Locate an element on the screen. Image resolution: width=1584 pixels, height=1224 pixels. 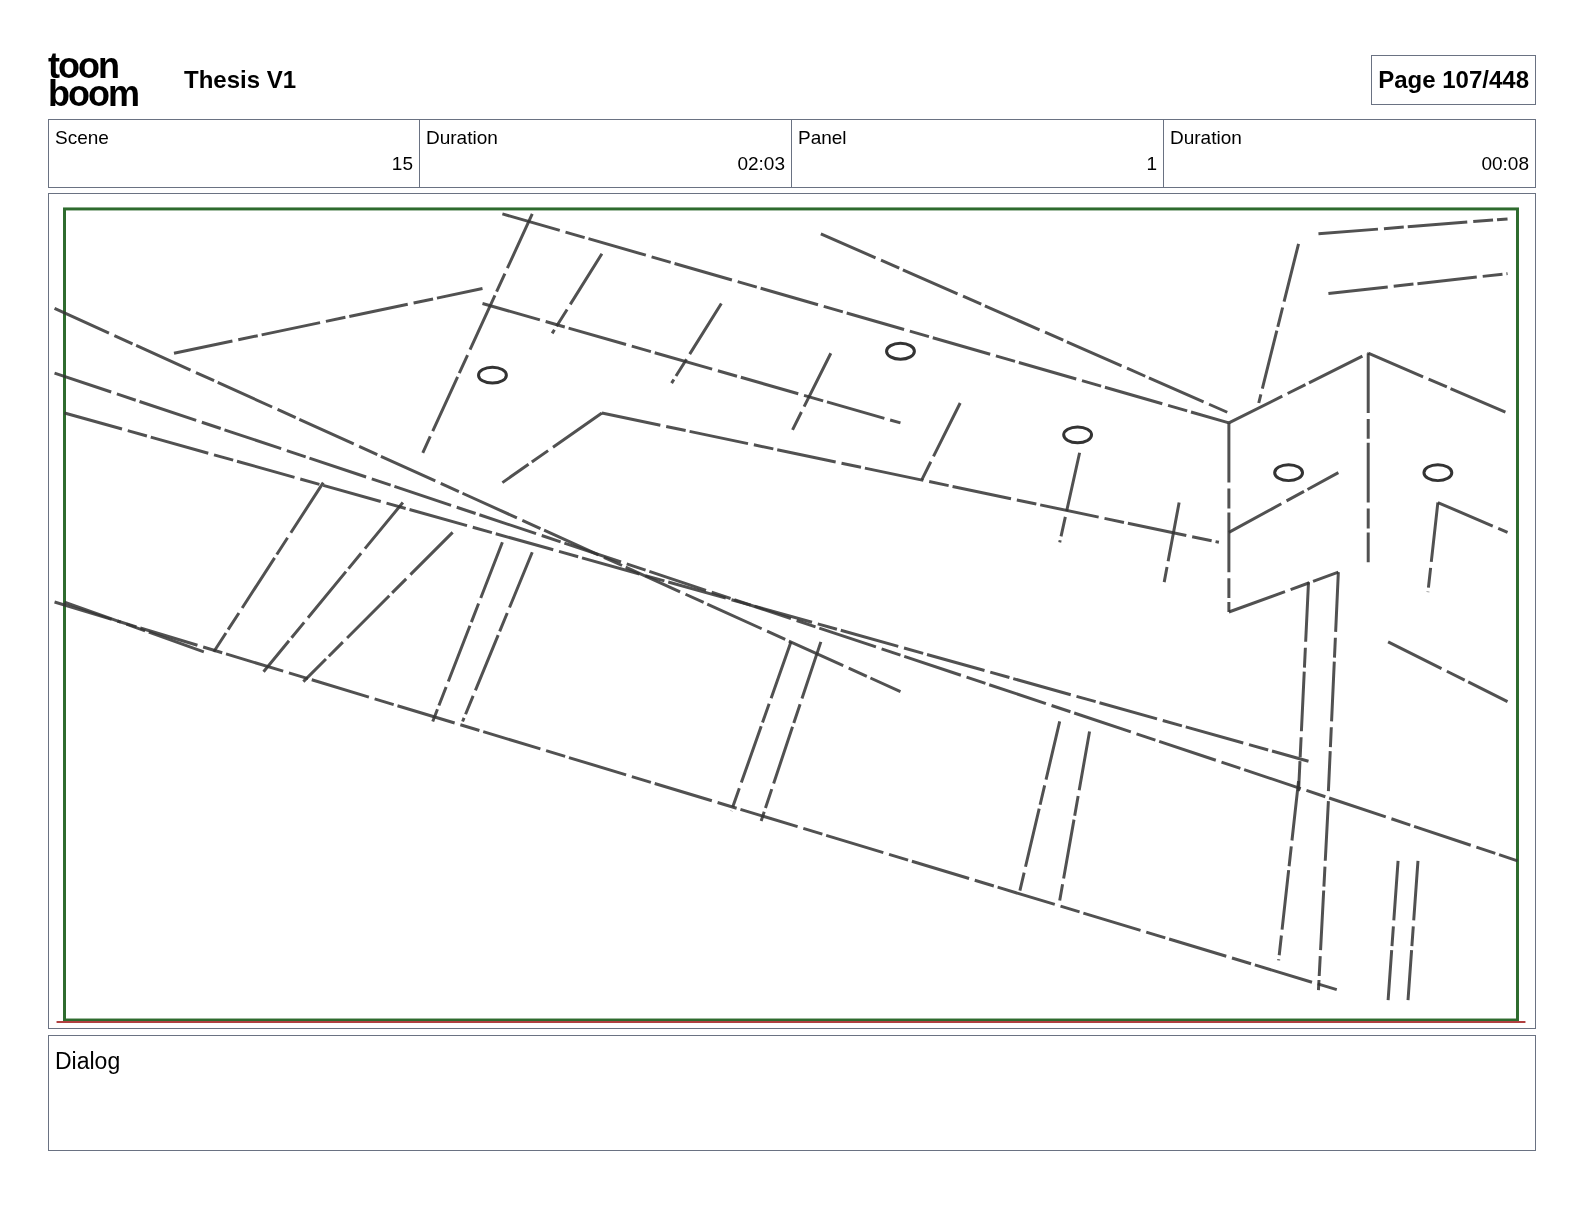
dialog-label: Dialog is located at coordinates (88, 1061).